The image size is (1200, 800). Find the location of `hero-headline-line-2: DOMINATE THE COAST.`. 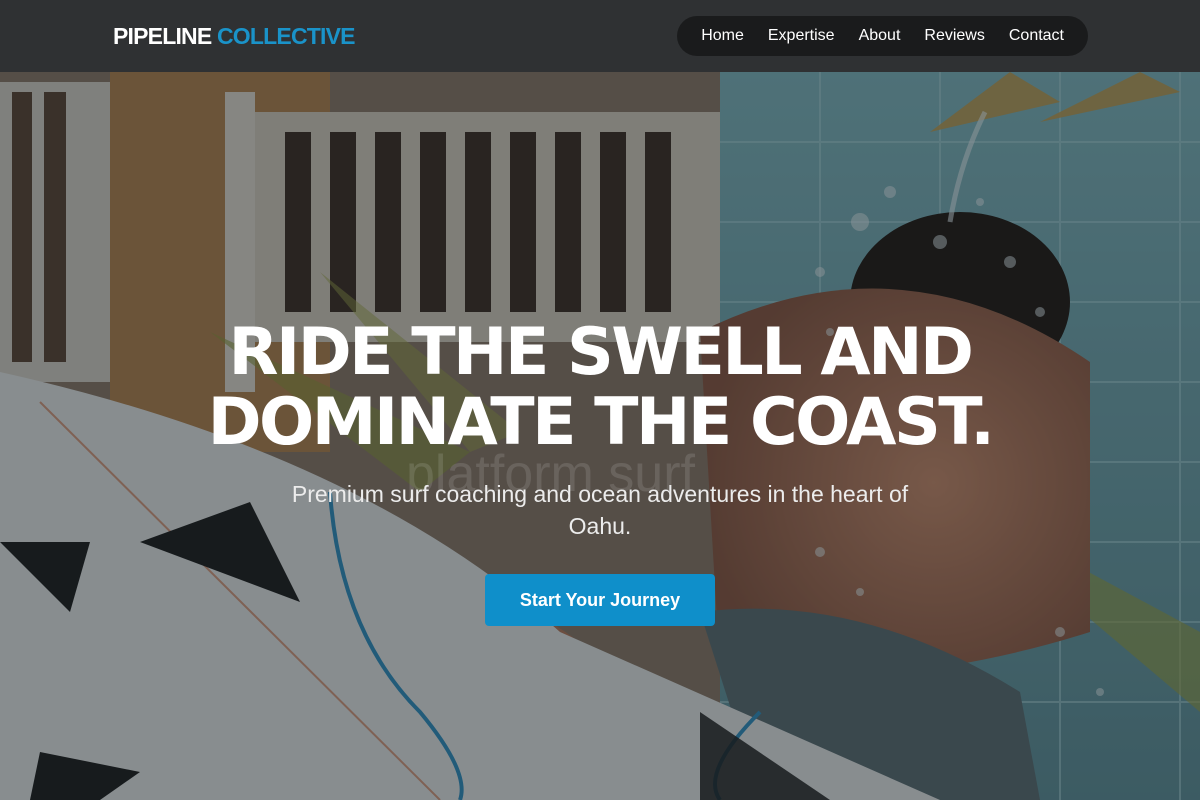

hero-headline-line-2: DOMINATE THE COAST. is located at coordinates (601, 422).